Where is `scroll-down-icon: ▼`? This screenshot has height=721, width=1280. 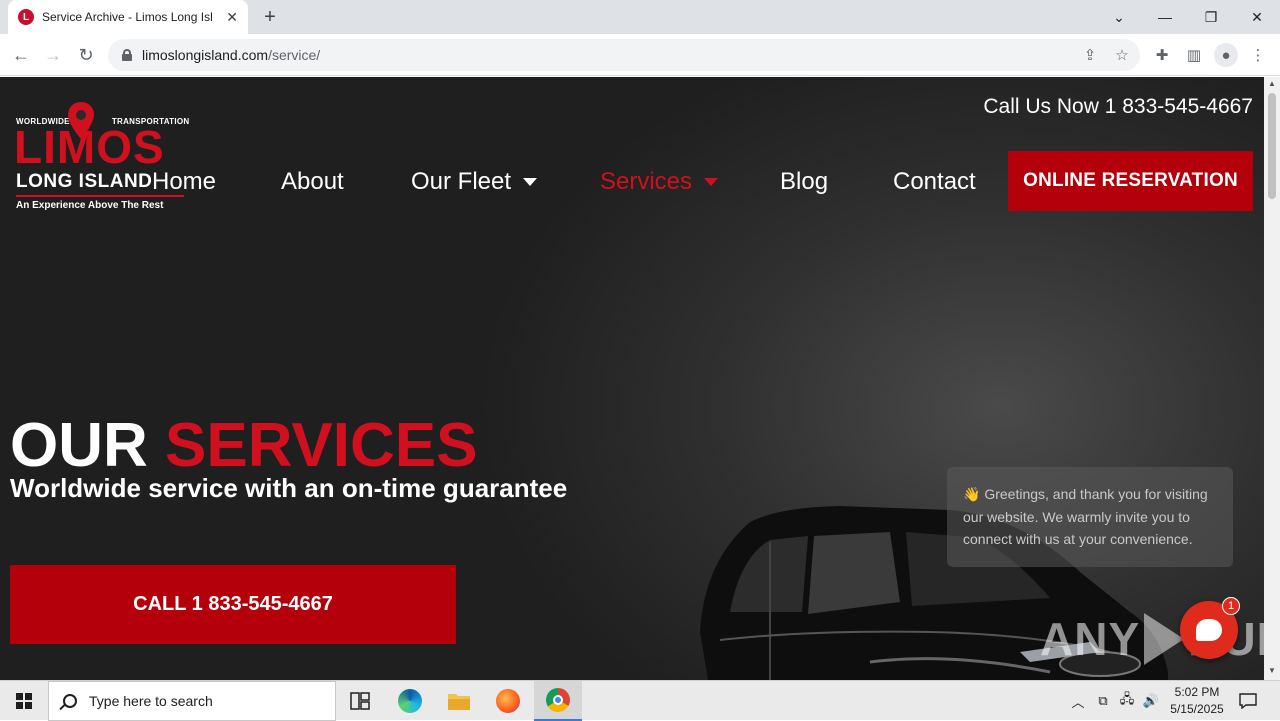
scroll-down-icon: ▼ is located at coordinates (1272, 670).